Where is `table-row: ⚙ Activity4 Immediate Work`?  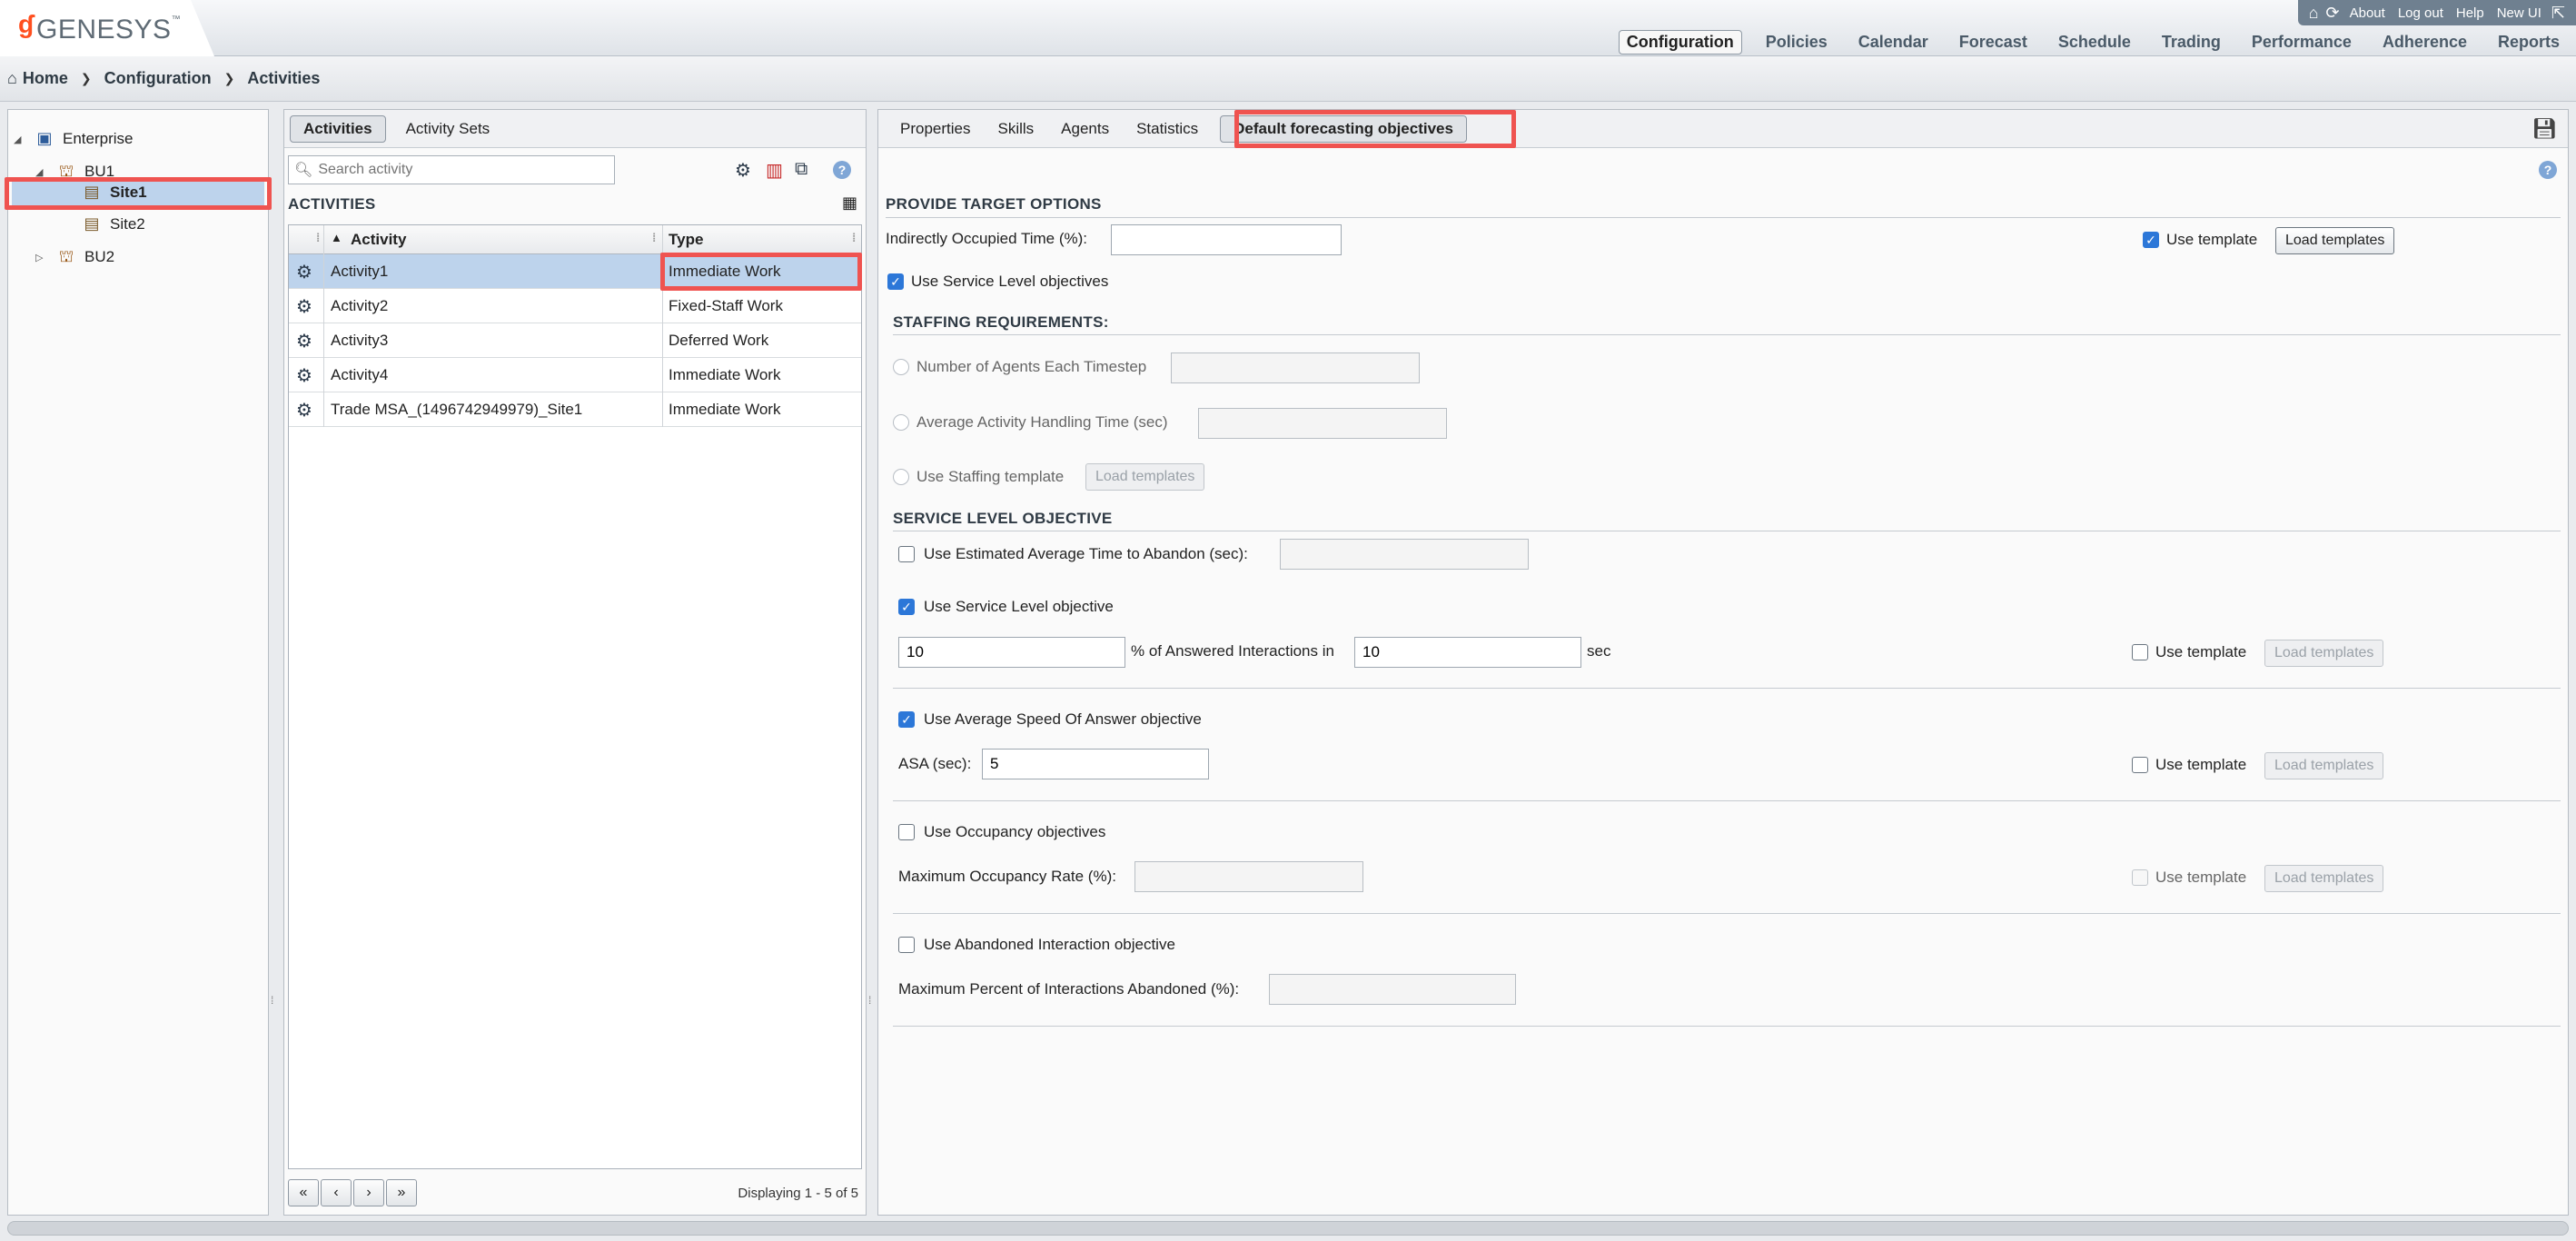 table-row: ⚙ Activity4 Immediate Work is located at coordinates (575, 375).